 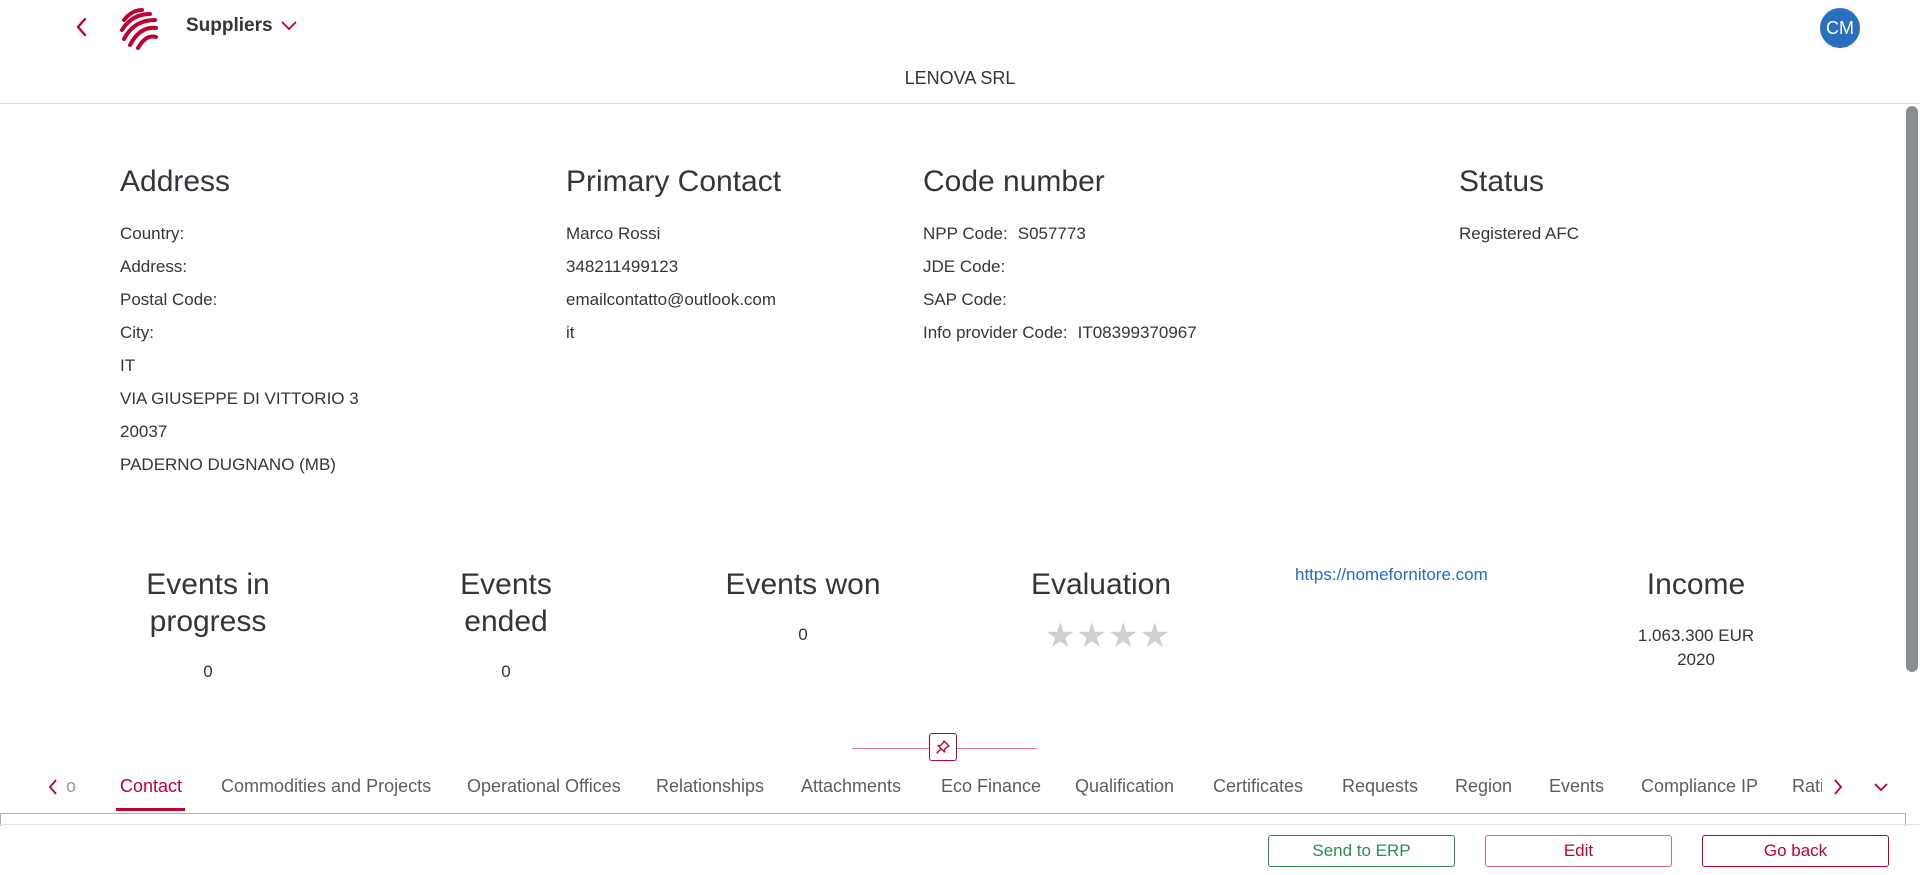 I want to click on jde-code-label: JDE Code:, so click(x=964, y=266).